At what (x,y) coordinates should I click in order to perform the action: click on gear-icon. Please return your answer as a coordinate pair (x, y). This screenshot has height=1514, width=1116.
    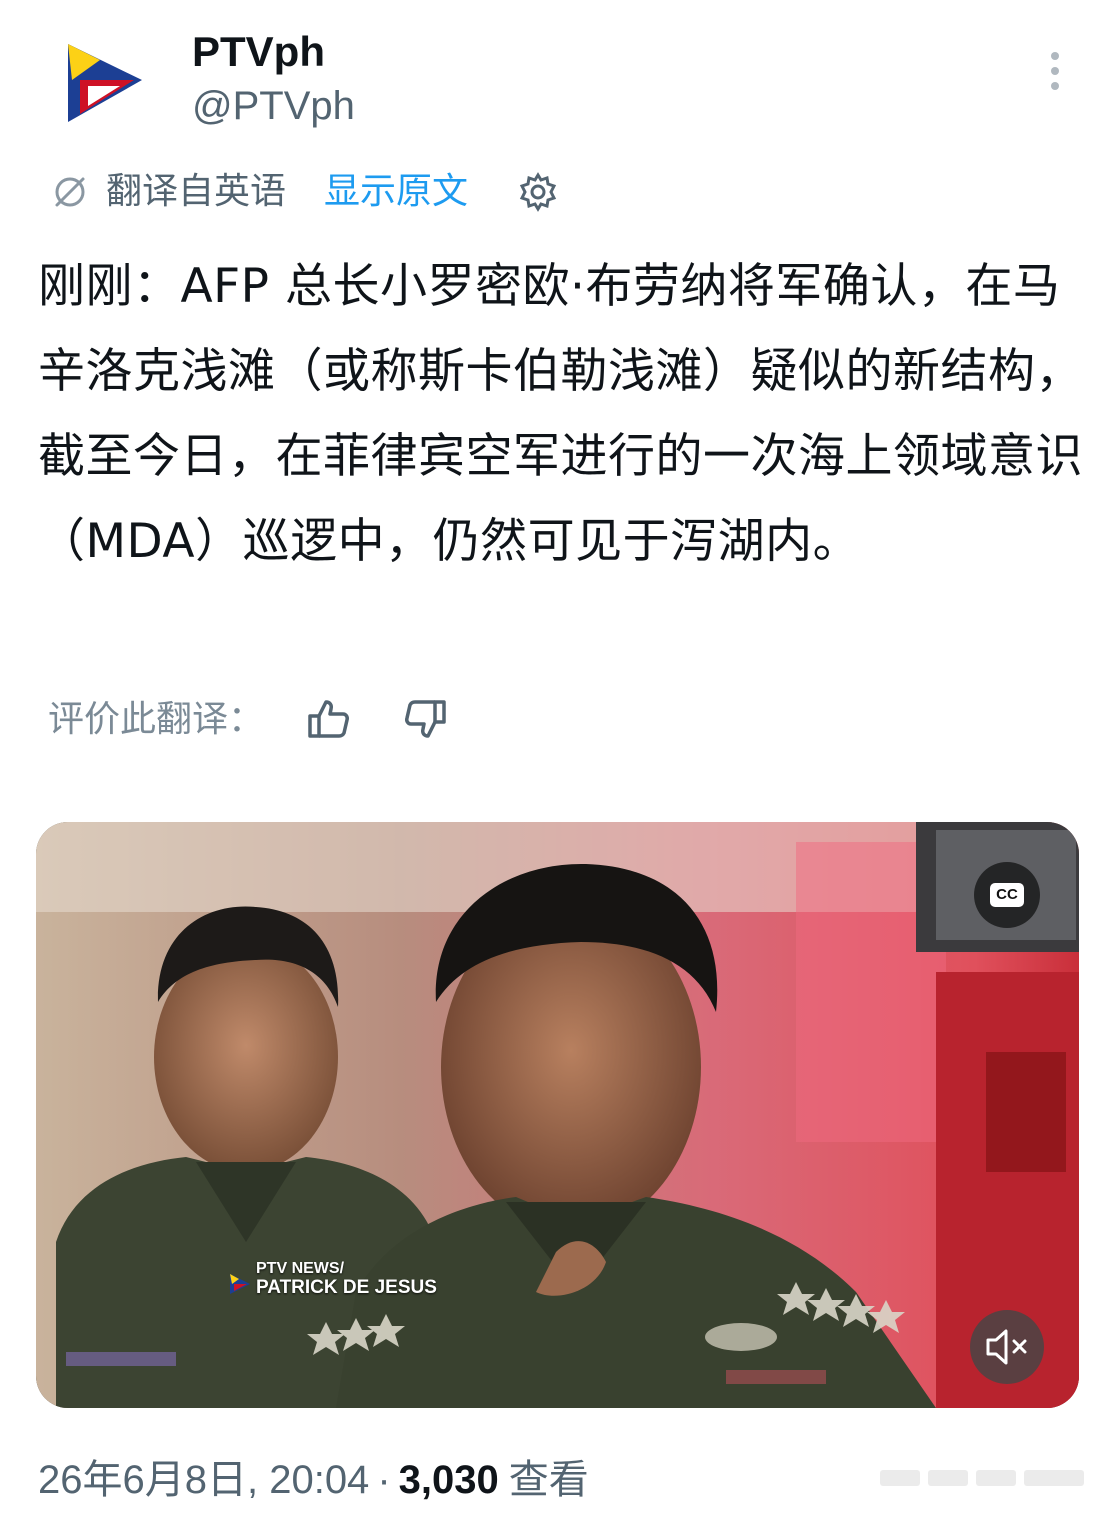
    Looking at the image, I should click on (538, 192).